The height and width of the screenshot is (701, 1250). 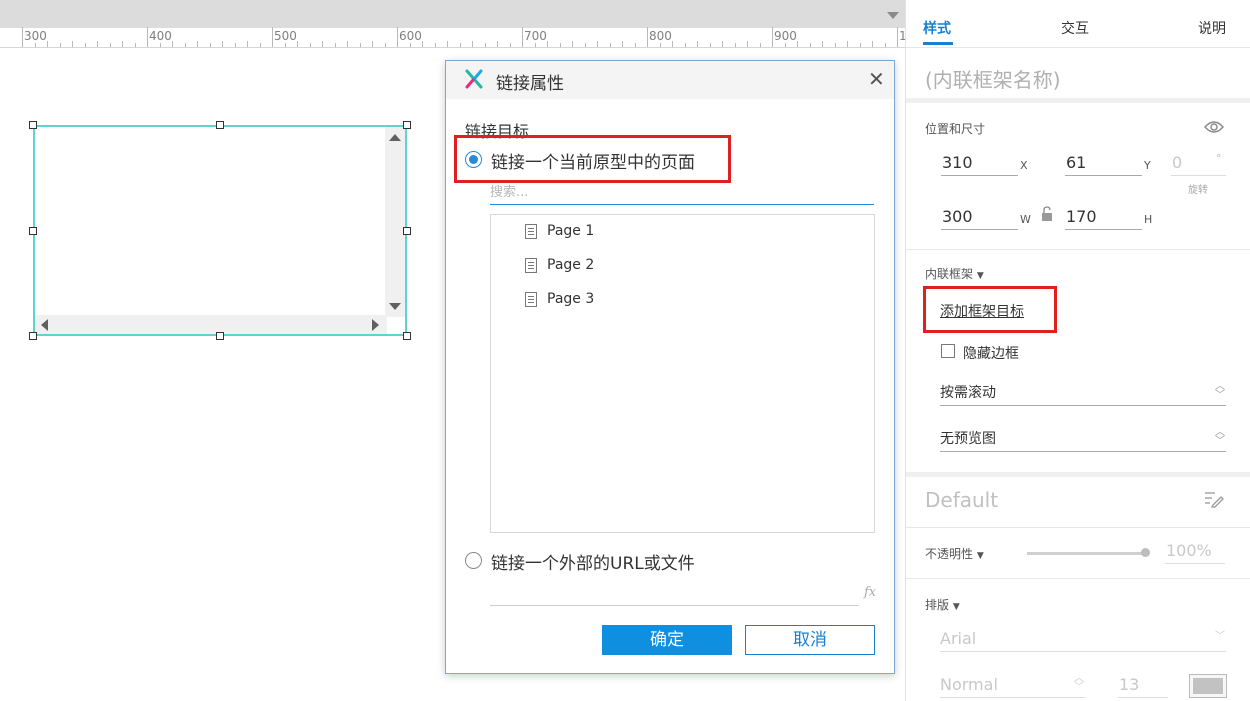 What do you see at coordinates (1012, 685) in the screenshot?
I see `font-weight-select: Normal ︿ ﹀` at bounding box center [1012, 685].